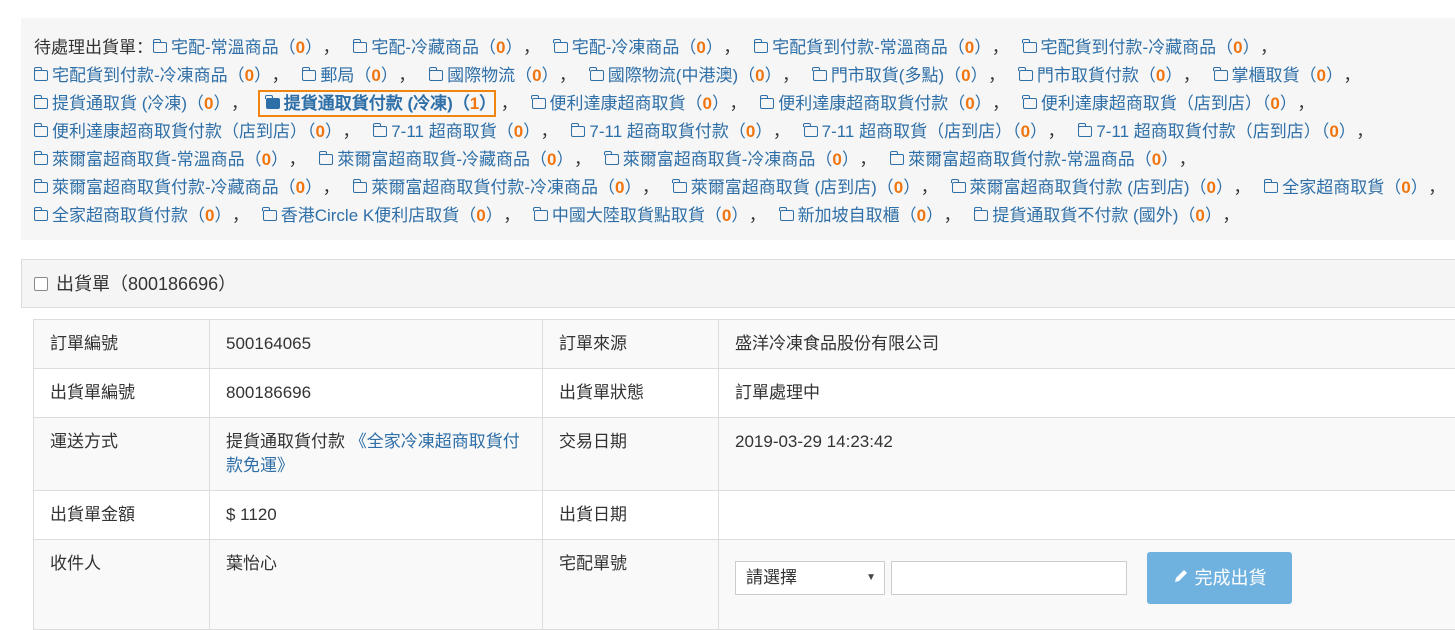  Describe the element at coordinates (744, 515) in the screenshot. I see `table-row: 出貨單金額 $ 1120 出貨日期` at that location.